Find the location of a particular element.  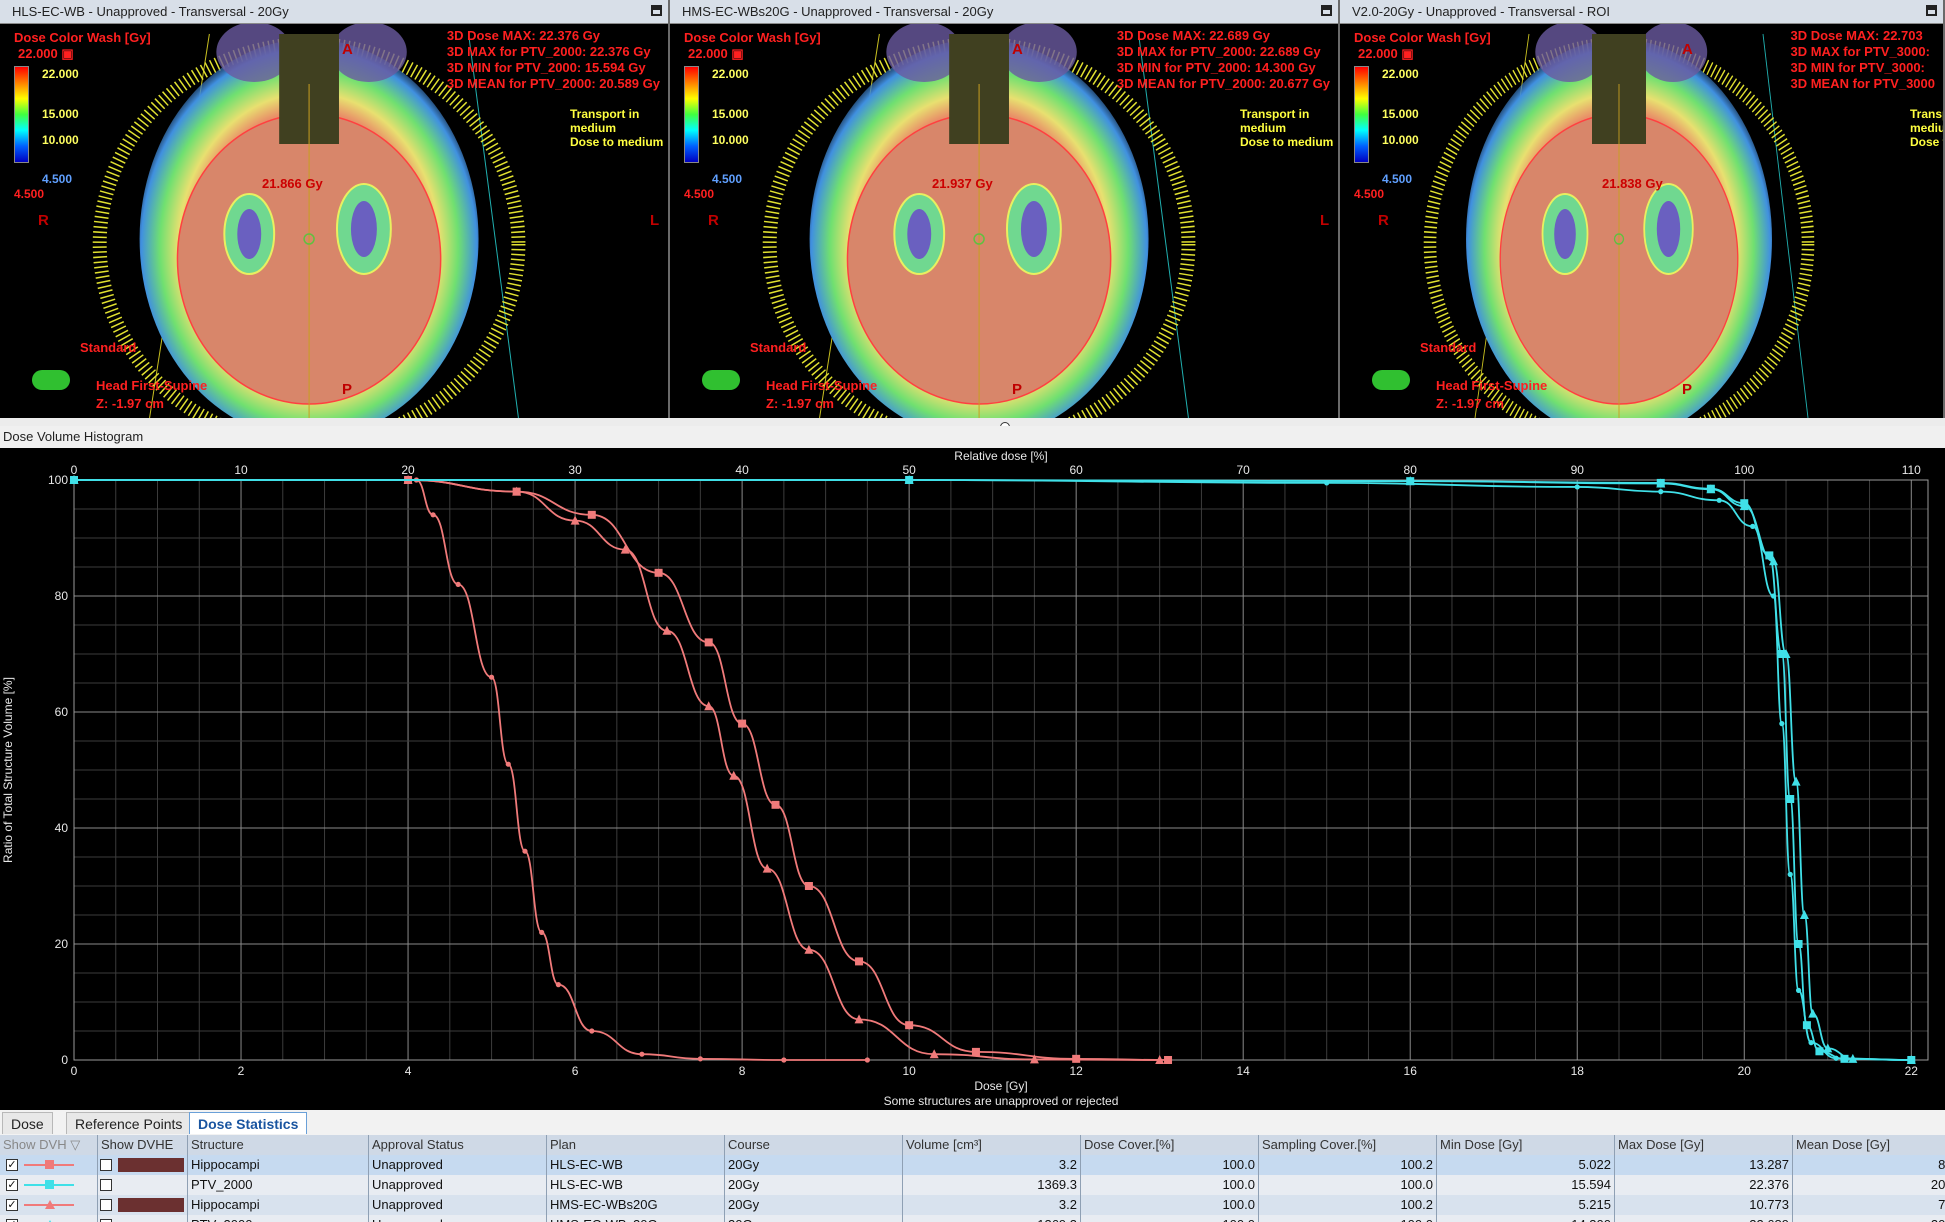

structure-cell: PTV_2000 is located at coordinates (278, 1185).